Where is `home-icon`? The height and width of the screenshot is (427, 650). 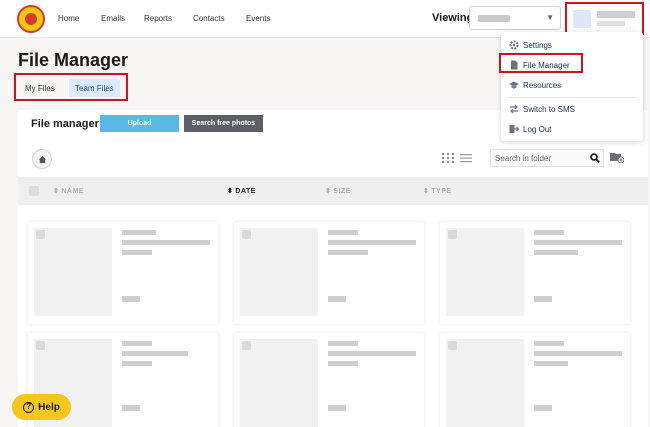 home-icon is located at coordinates (42, 159).